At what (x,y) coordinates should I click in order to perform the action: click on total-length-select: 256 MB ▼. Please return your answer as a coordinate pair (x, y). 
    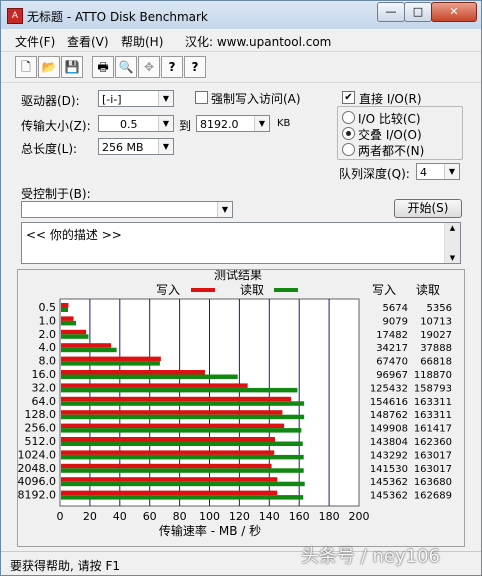
    Looking at the image, I should click on (136, 146).